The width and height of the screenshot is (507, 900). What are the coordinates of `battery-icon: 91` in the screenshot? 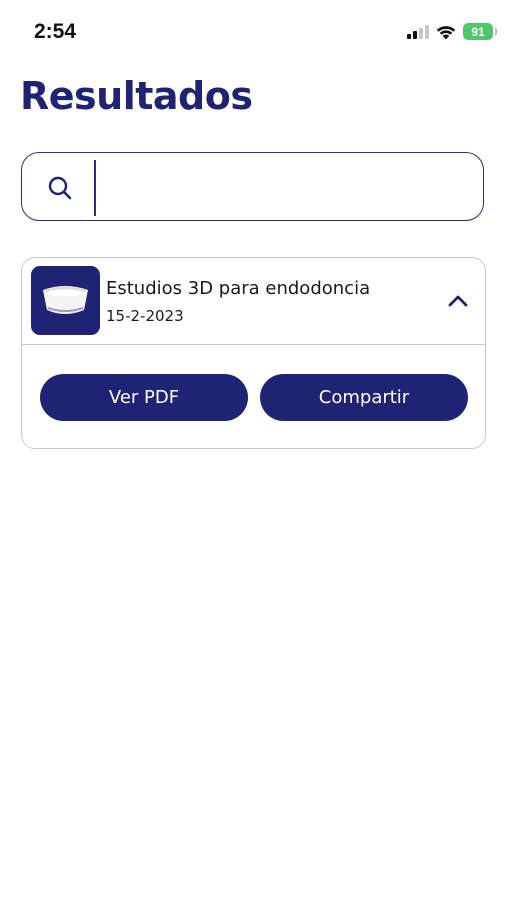 It's located at (480, 31).